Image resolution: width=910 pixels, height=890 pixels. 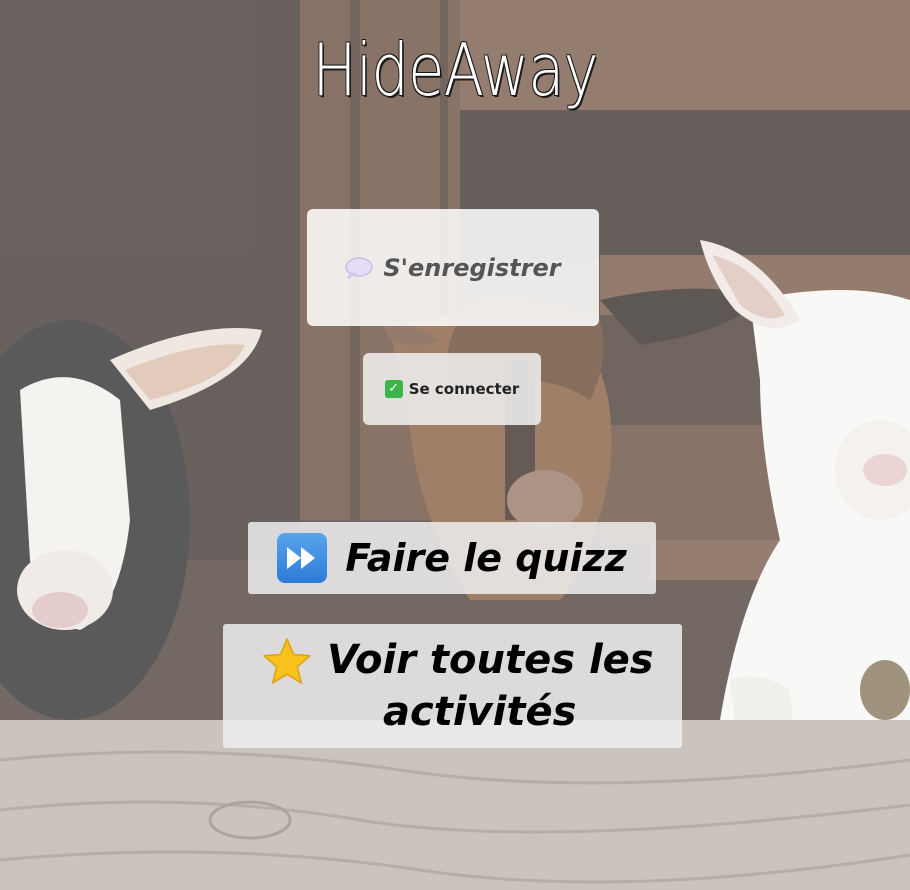 I want to click on activities-button-label-line1: Voir toutes les, so click(x=490, y=660).